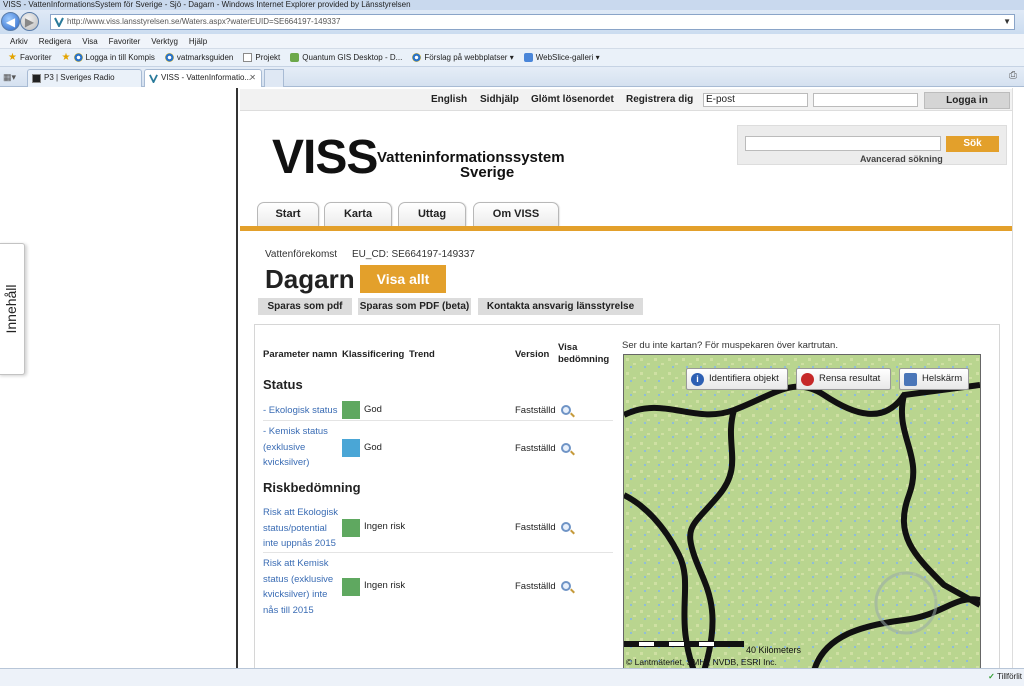 The image size is (1024, 686). I want to click on link-forgot-password: Glömt lösenordet, so click(572, 99).